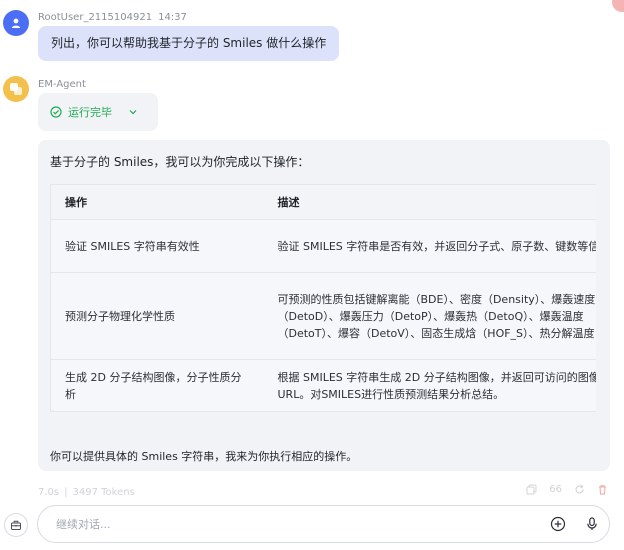 Image resolution: width=624 pixels, height=550 pixels. I want to click on user-avatar, so click(16, 23).